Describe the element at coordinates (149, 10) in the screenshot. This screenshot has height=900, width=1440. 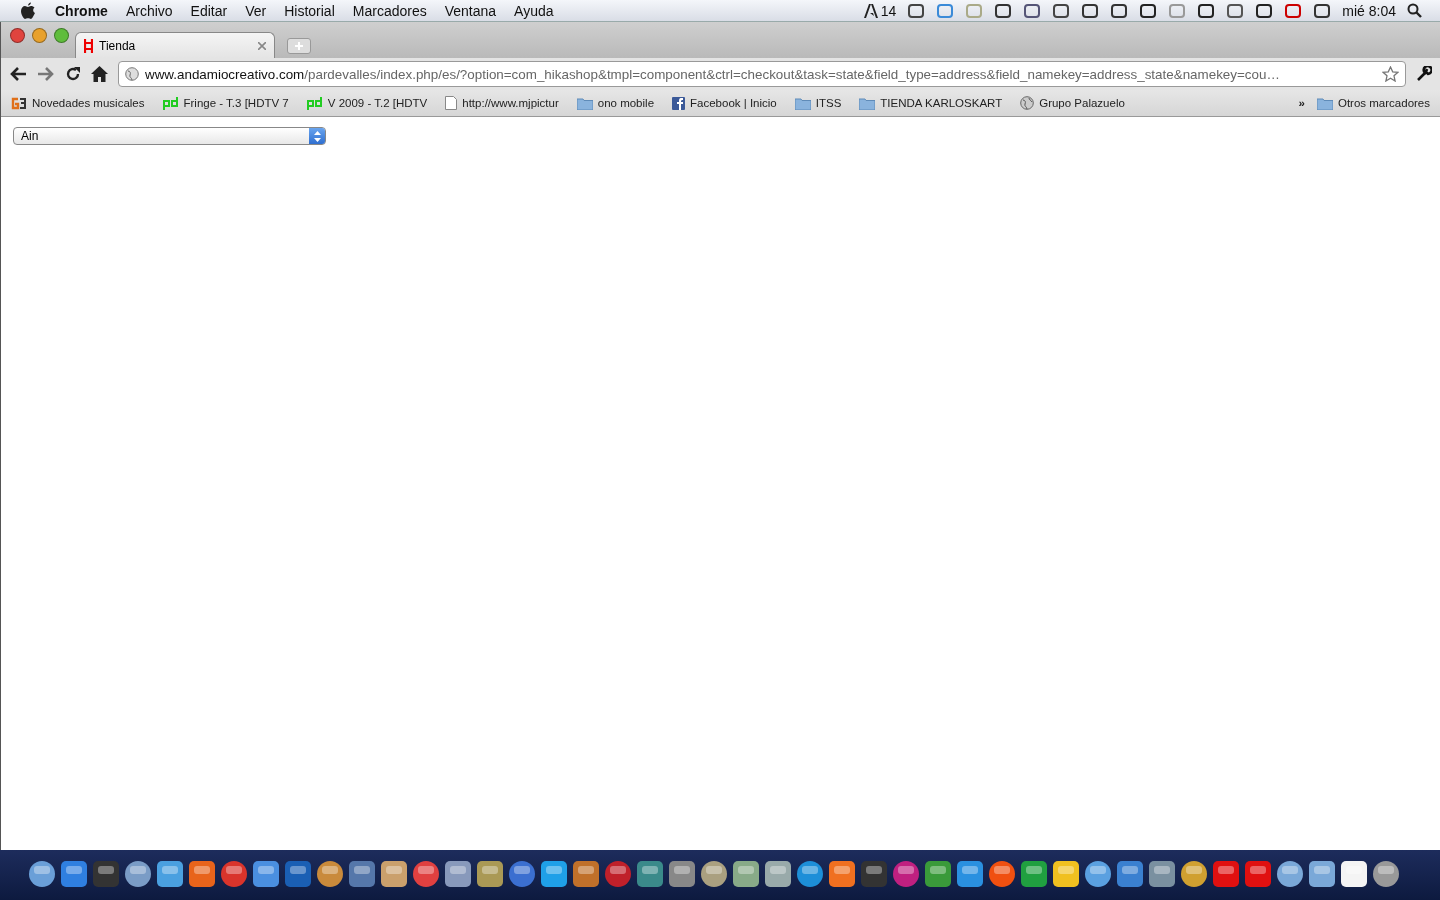
I see `menu-item: Archivo` at that location.